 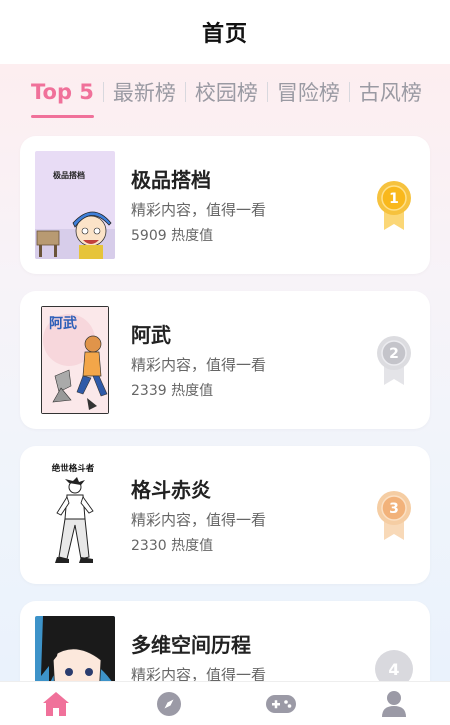 I want to click on cover-title: 阿武, so click(x=63, y=323).